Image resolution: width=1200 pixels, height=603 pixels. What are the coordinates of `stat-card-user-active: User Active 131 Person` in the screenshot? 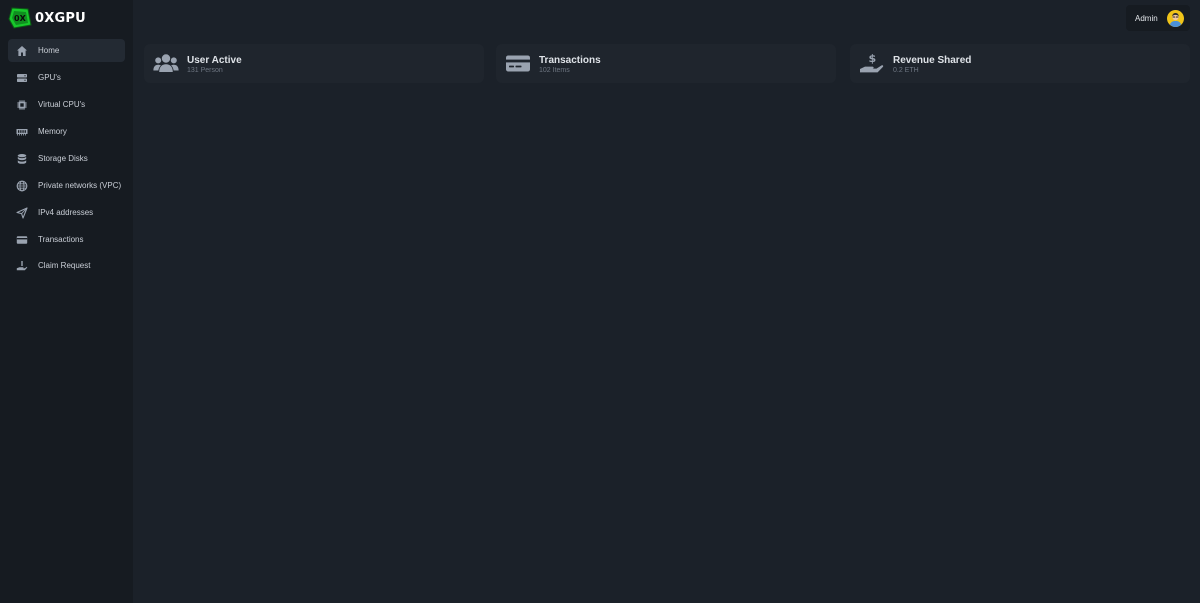 It's located at (314, 63).